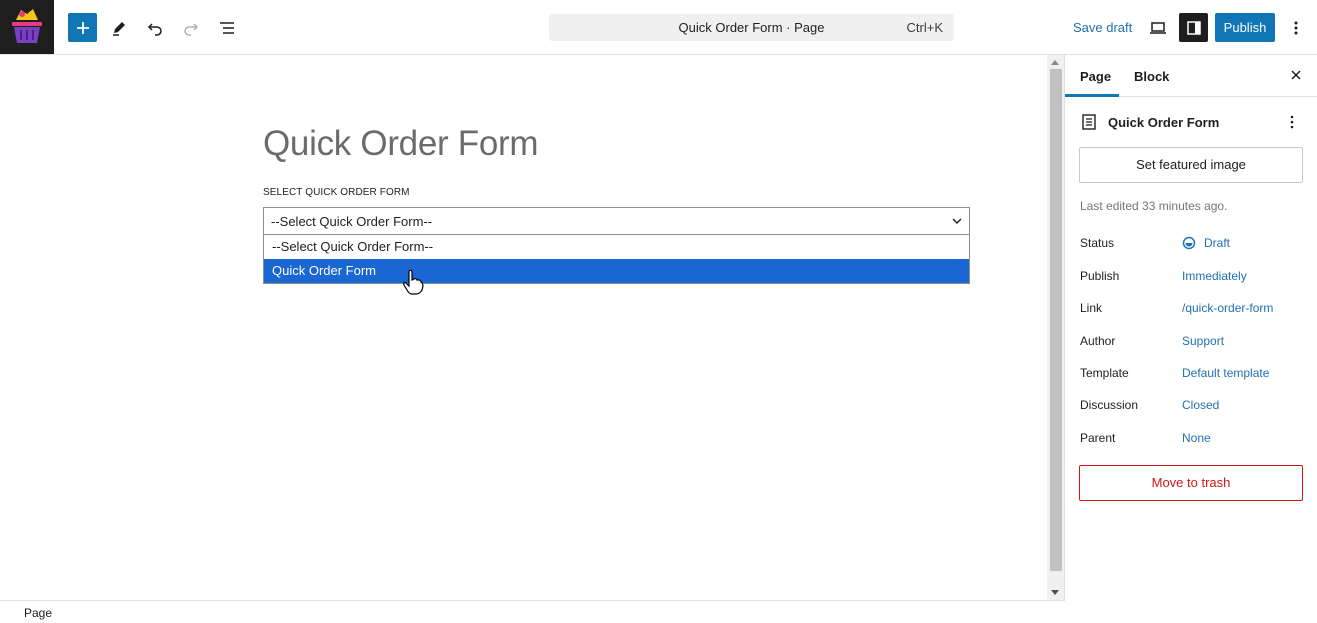  Describe the element at coordinates (1098, 438) in the screenshot. I see `meta-label-parent: Parent` at that location.